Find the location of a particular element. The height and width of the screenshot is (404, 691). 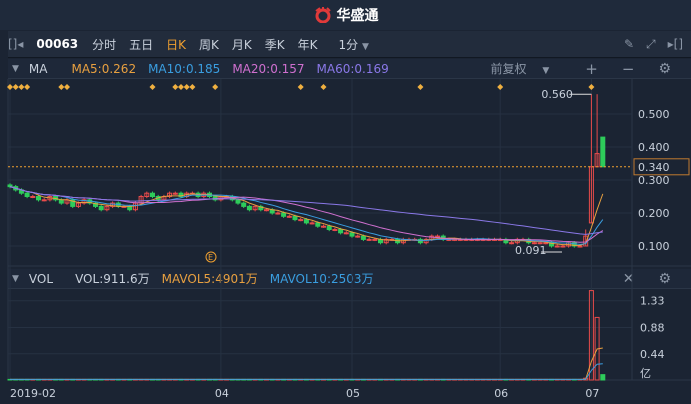

pencil-icon: ✎ is located at coordinates (629, 44).